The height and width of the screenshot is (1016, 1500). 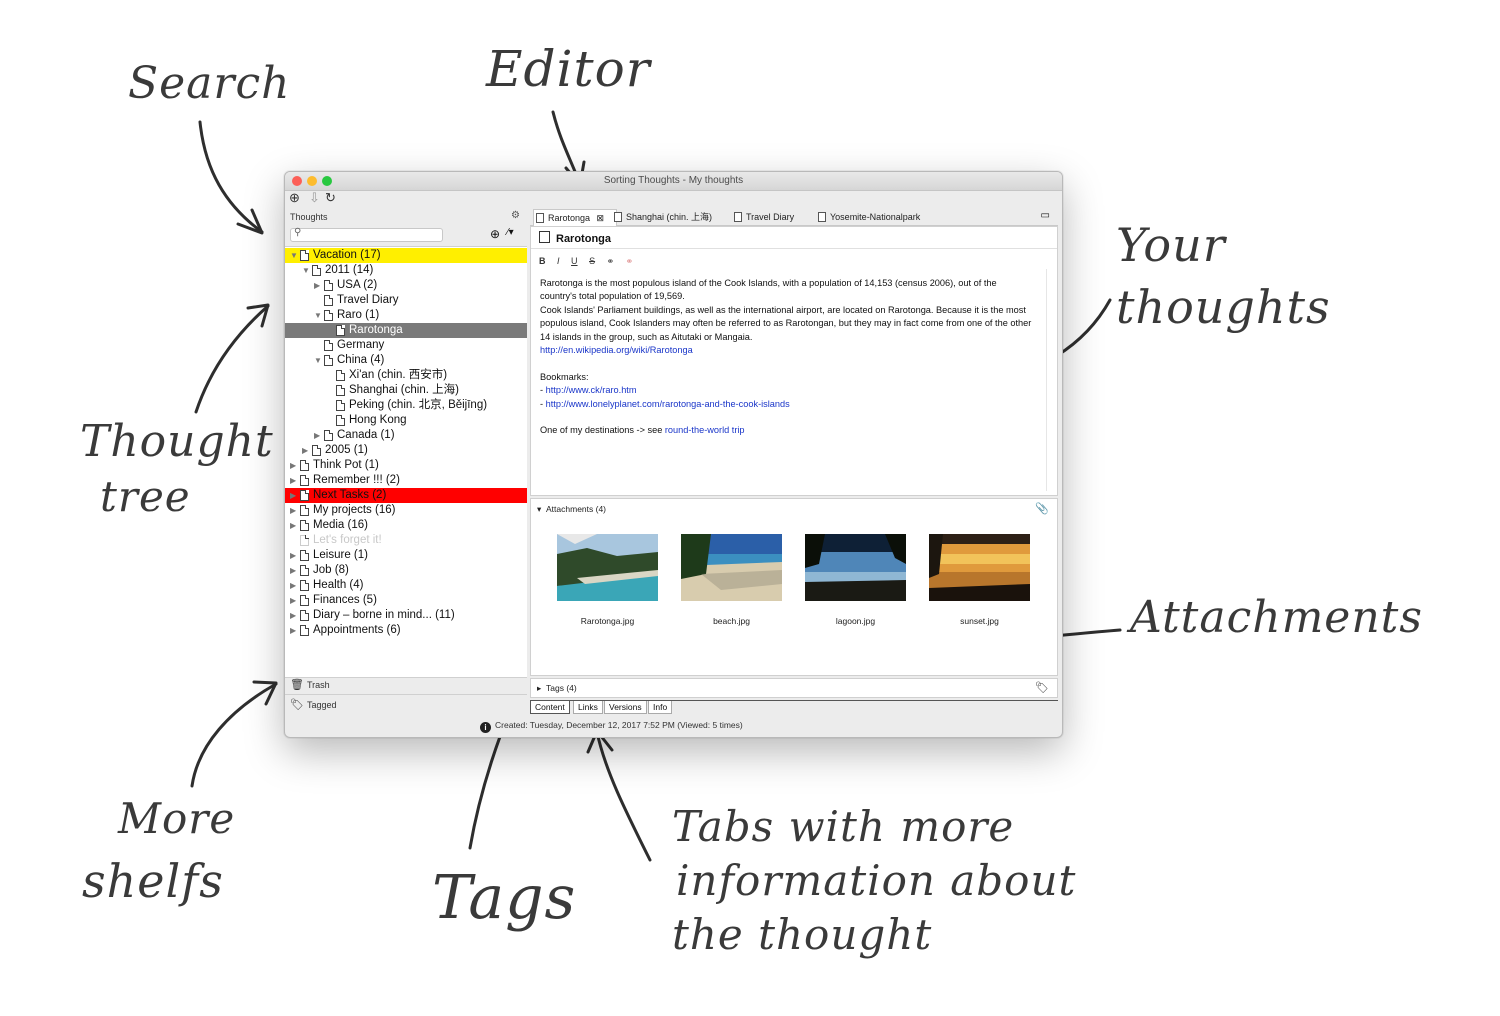 What do you see at coordinates (406, 345) in the screenshot?
I see `tree-node: Germany` at bounding box center [406, 345].